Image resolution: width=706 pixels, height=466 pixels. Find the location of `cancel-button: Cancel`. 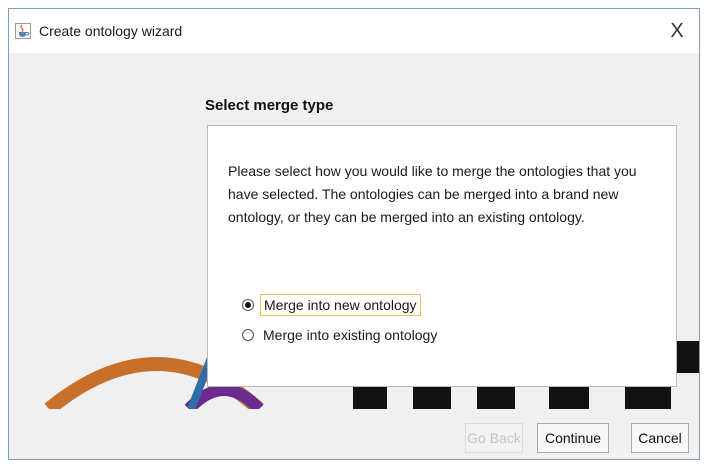

cancel-button: Cancel is located at coordinates (660, 438).